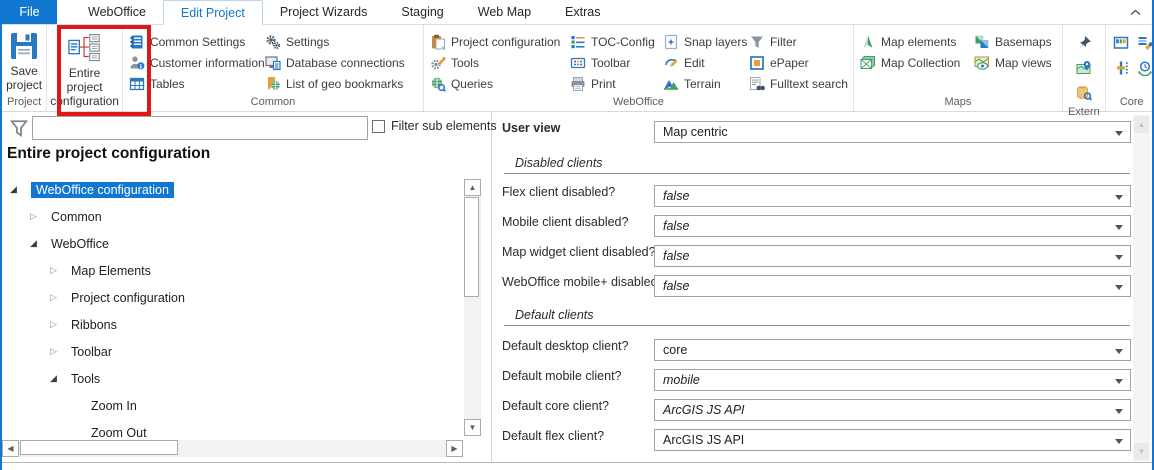 The height and width of the screenshot is (470, 1154). What do you see at coordinates (892, 132) in the screenshot?
I see `user-view-dropdown: Map centric` at bounding box center [892, 132].